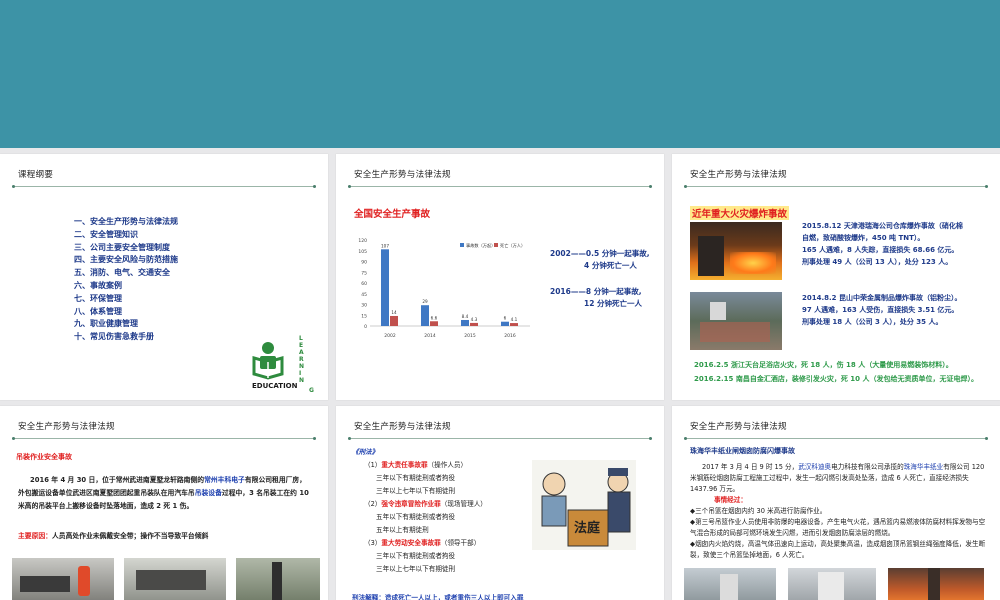 Image resolution: width=1000 pixels, height=600 pixels. What do you see at coordinates (364, 273) in the screenshot?
I see `y-tick-label: 75` at bounding box center [364, 273].